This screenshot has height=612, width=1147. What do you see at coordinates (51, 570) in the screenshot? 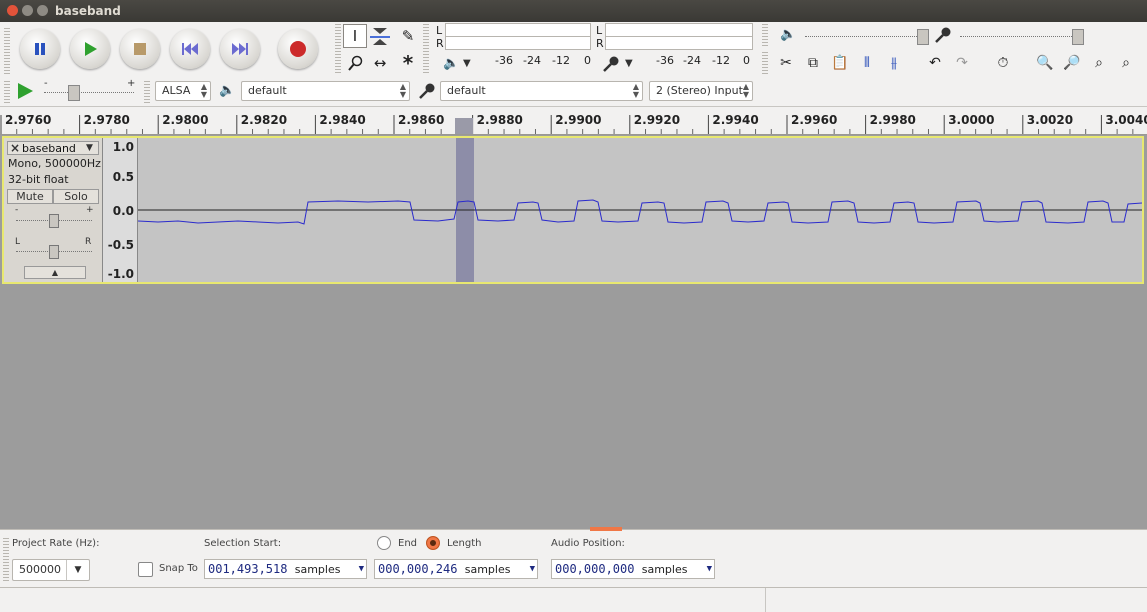
I see `project-rate-select: 500000 ▼` at bounding box center [51, 570].